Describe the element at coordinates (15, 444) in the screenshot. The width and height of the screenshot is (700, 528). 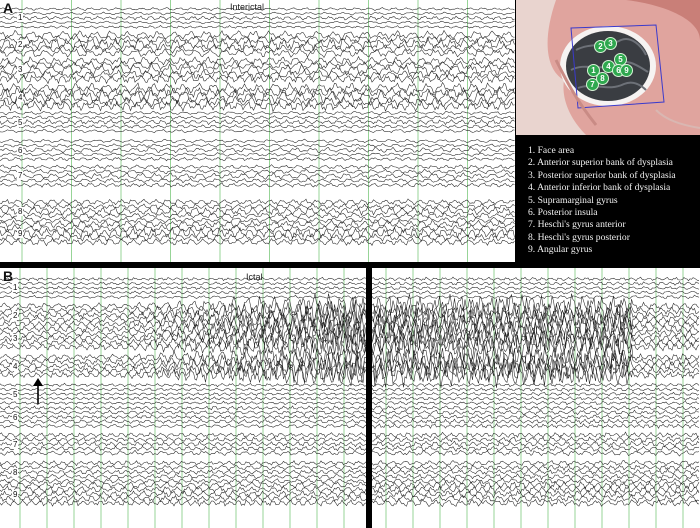
I see `panel-b-channel-7: 7` at that location.